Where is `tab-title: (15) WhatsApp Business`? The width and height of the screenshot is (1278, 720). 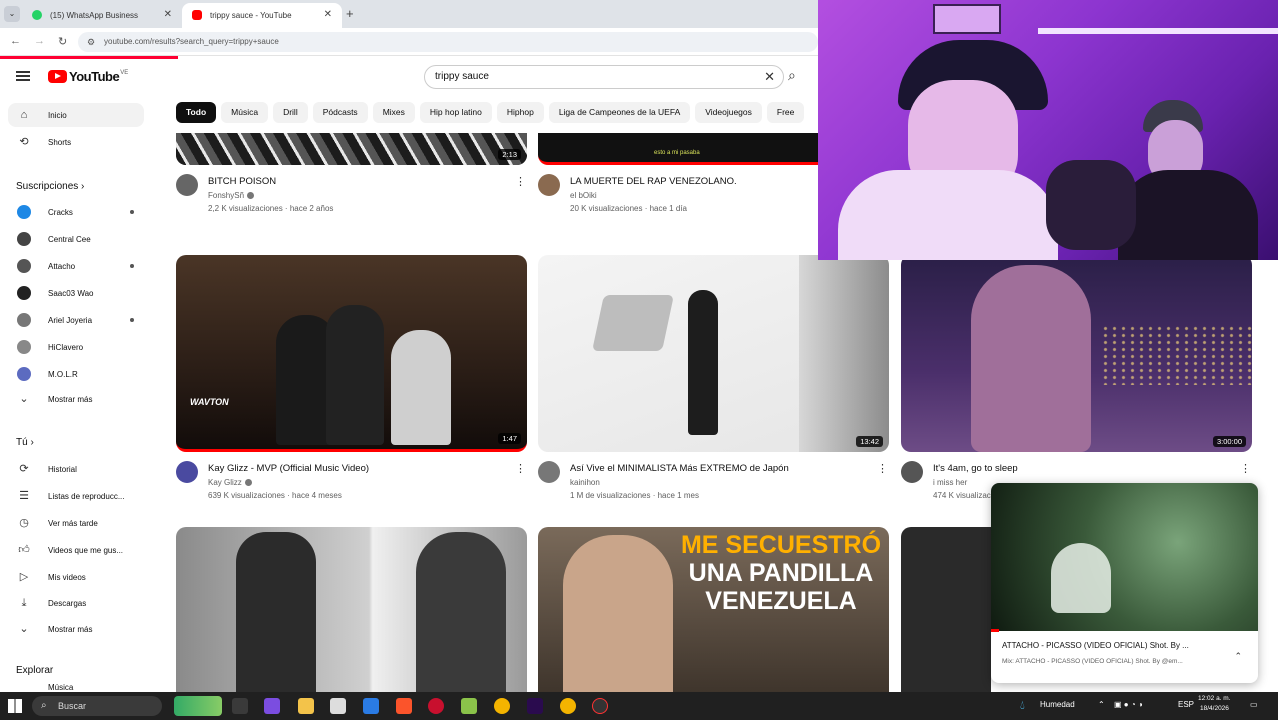
tab-title: (15) WhatsApp Business is located at coordinates (94, 15).